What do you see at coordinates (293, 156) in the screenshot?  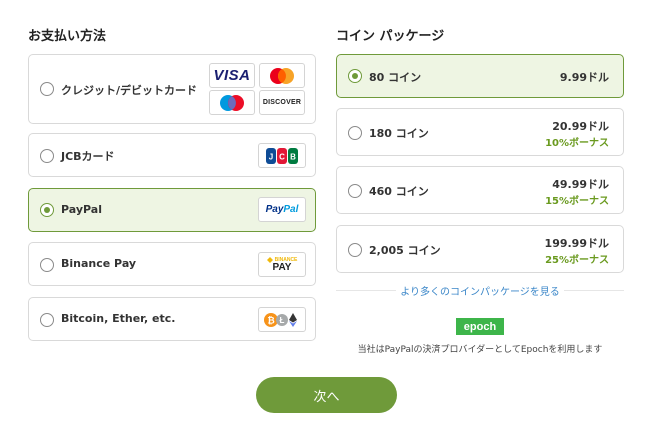 I see `svg-text: B` at bounding box center [293, 156].